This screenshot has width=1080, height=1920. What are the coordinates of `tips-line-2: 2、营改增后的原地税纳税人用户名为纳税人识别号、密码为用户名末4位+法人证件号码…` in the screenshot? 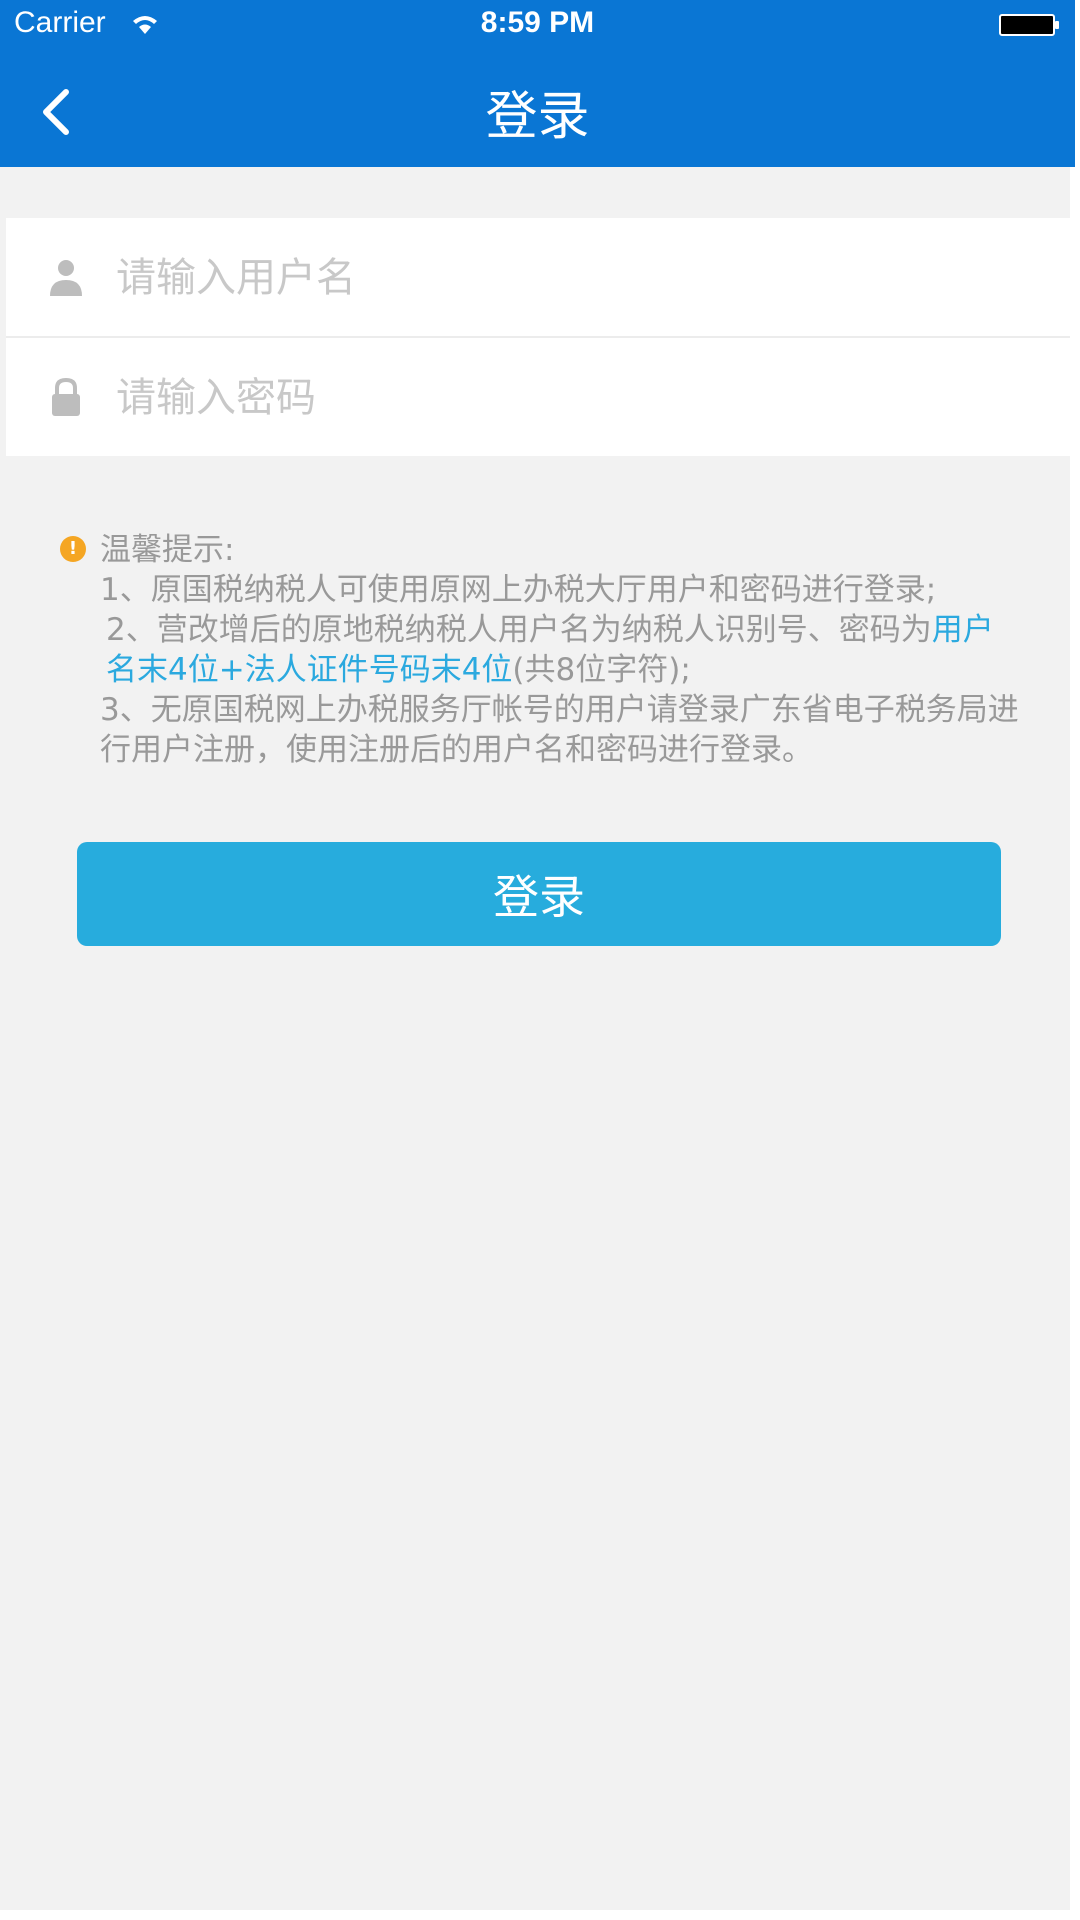 It's located at (560, 650).